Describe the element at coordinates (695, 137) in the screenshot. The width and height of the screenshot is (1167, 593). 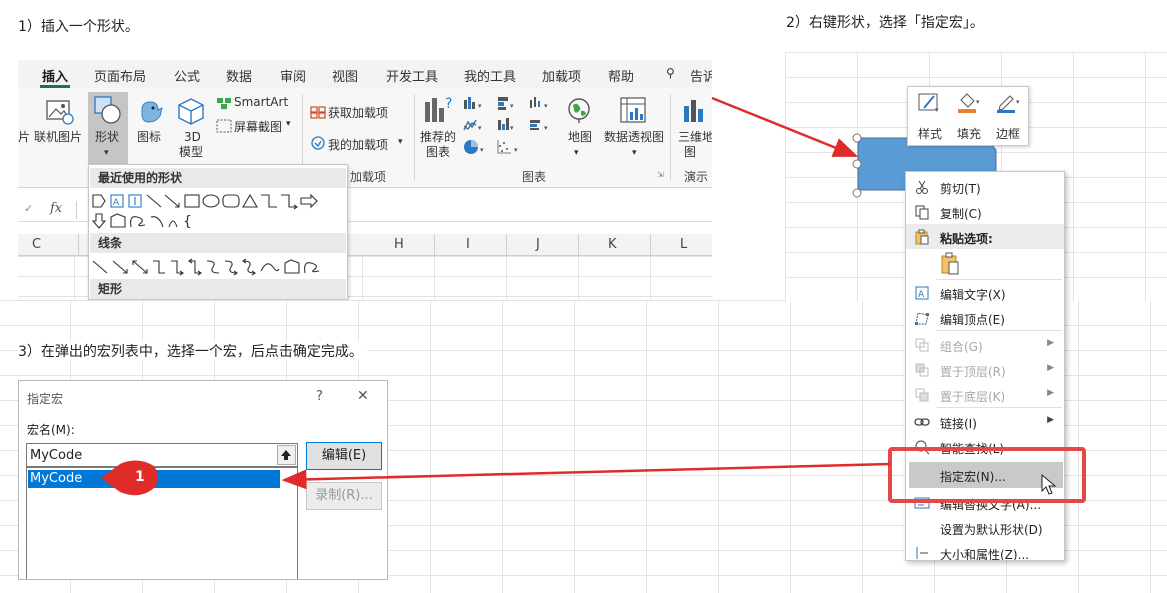
I see `map3d-line1: 三维地` at that location.